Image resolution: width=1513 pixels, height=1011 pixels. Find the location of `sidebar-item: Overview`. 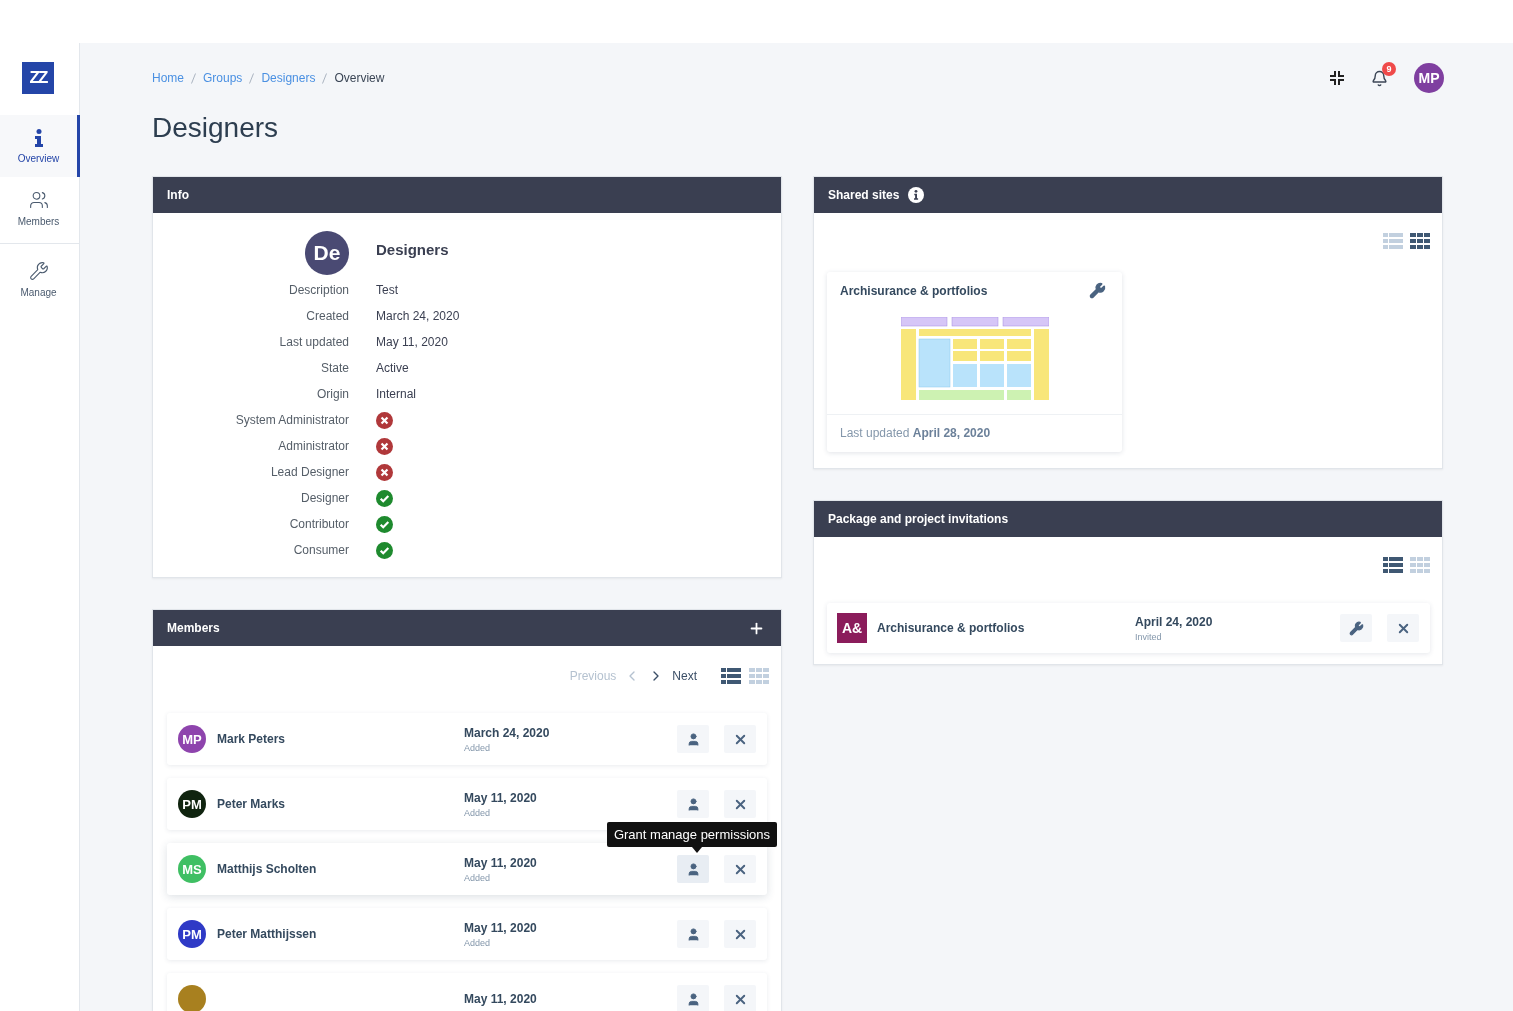

sidebar-item: Overview is located at coordinates (40, 146).